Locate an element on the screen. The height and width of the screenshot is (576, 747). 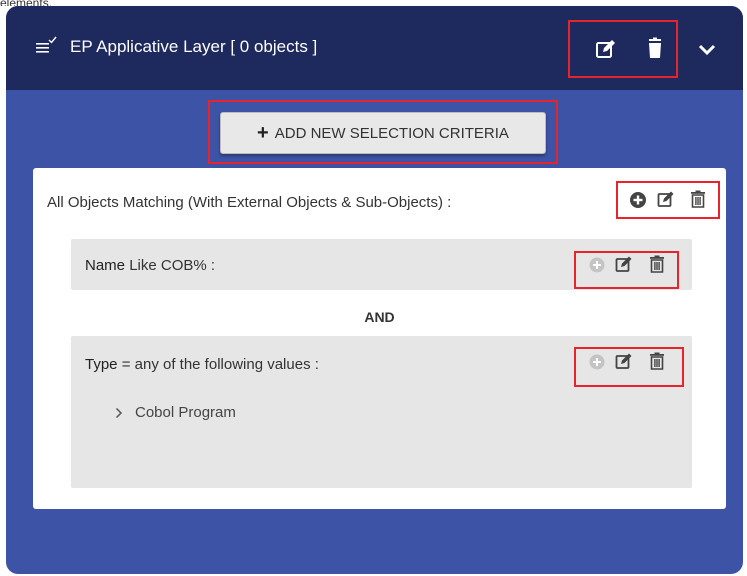
panel-header: EP Applicative Layer [ 0 objects ] is located at coordinates (374, 48).